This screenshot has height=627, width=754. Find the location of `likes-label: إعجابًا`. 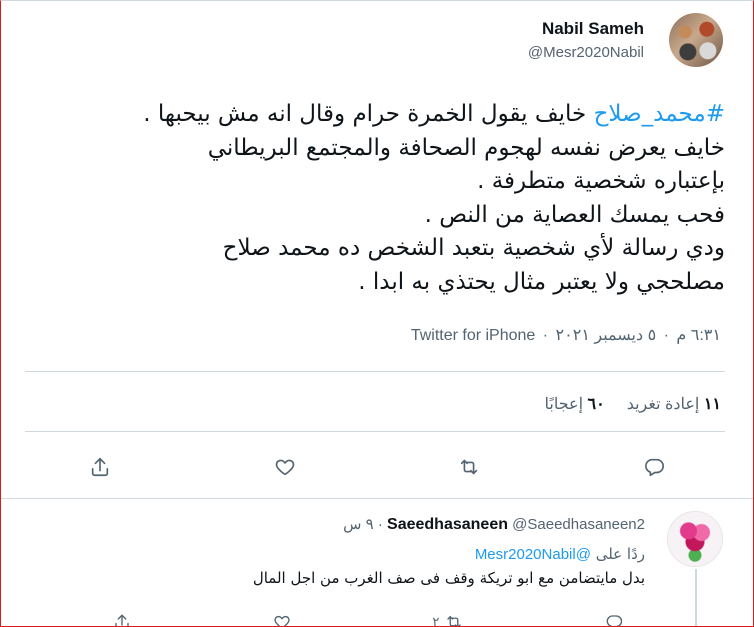

likes-label: إعجابًا is located at coordinates (564, 404).